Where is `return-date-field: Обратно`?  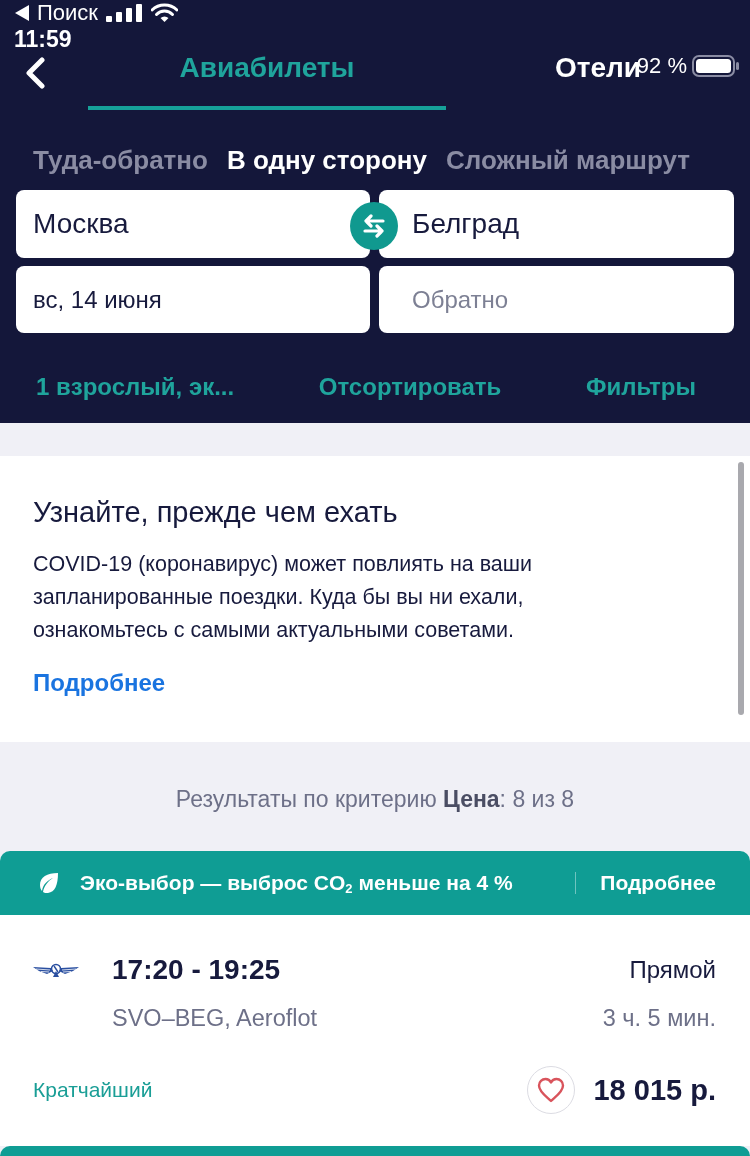 return-date-field: Обратно is located at coordinates (556, 299).